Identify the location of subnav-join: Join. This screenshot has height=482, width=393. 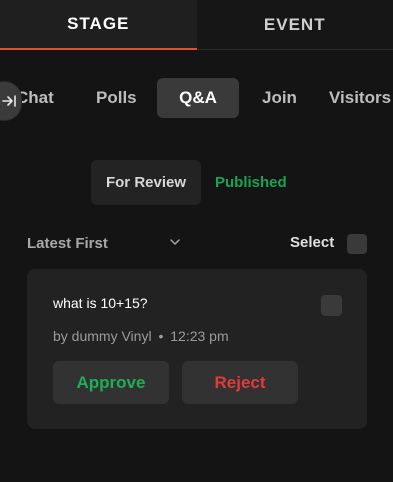
(279, 98).